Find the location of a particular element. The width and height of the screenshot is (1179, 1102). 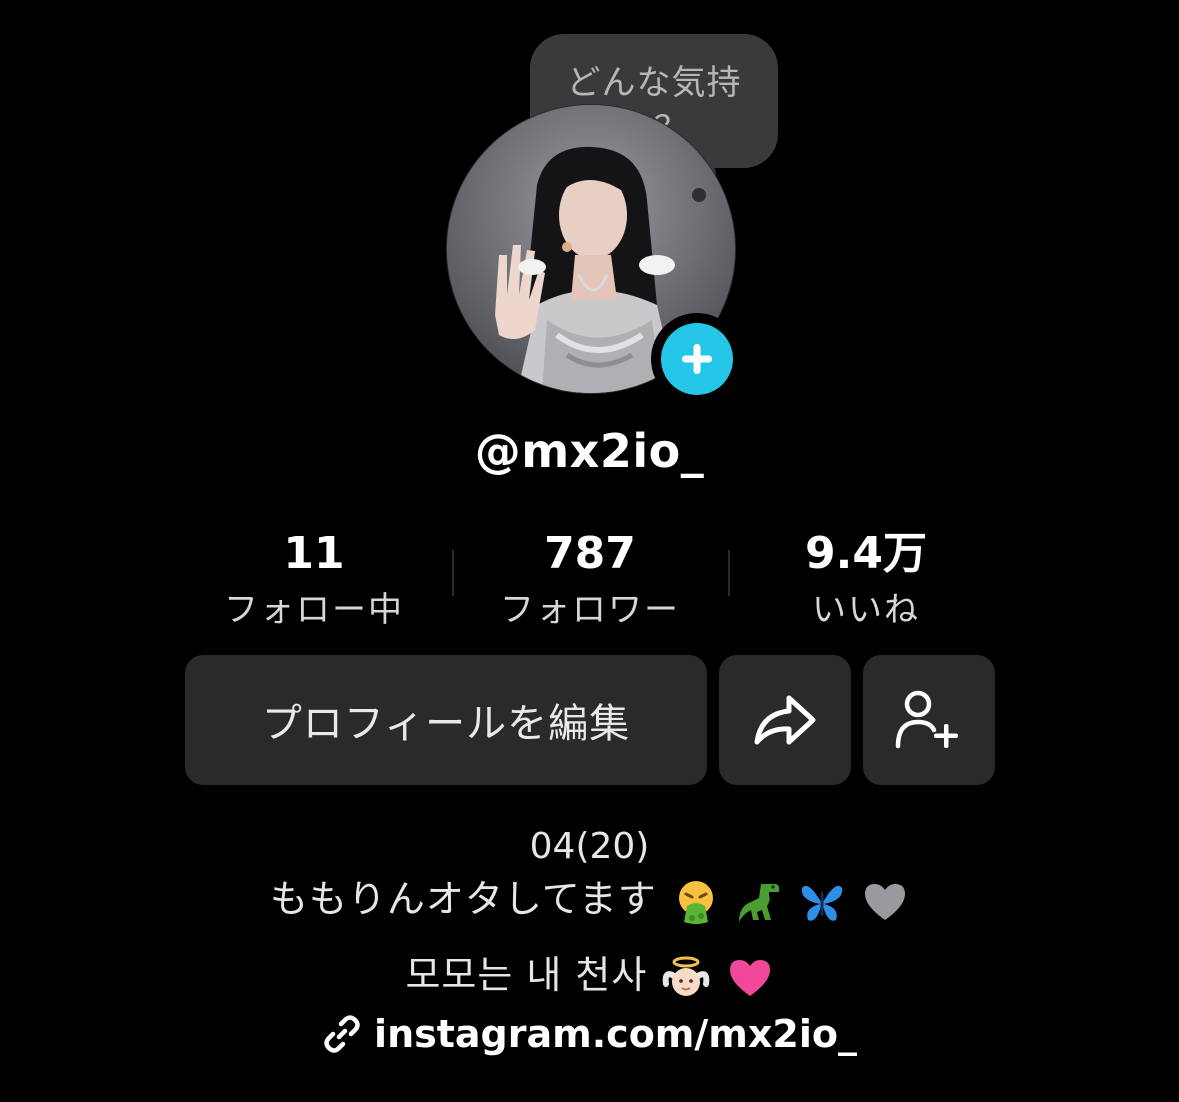

vomiting-face-icon is located at coordinates (695, 902).